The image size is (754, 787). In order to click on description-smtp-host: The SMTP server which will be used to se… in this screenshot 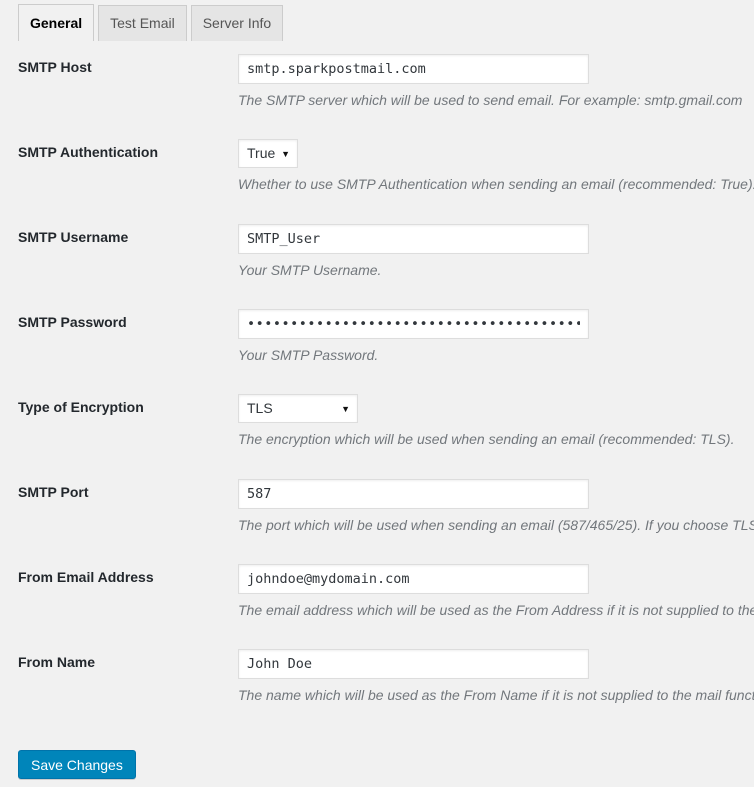, I will do `click(490, 100)`.